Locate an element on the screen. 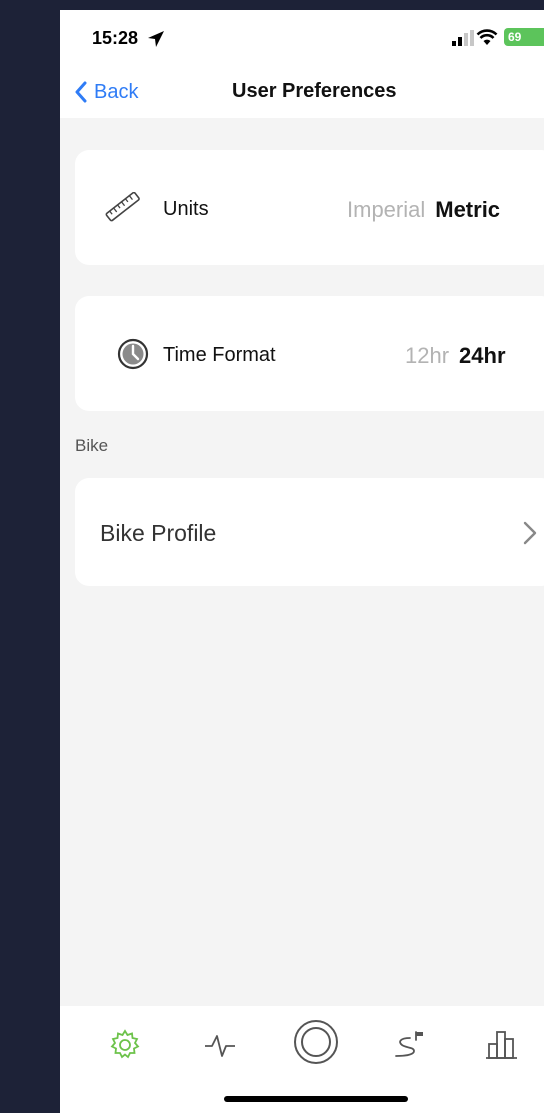 The height and width of the screenshot is (1113, 544). tab-activity is located at coordinates (220, 1045).